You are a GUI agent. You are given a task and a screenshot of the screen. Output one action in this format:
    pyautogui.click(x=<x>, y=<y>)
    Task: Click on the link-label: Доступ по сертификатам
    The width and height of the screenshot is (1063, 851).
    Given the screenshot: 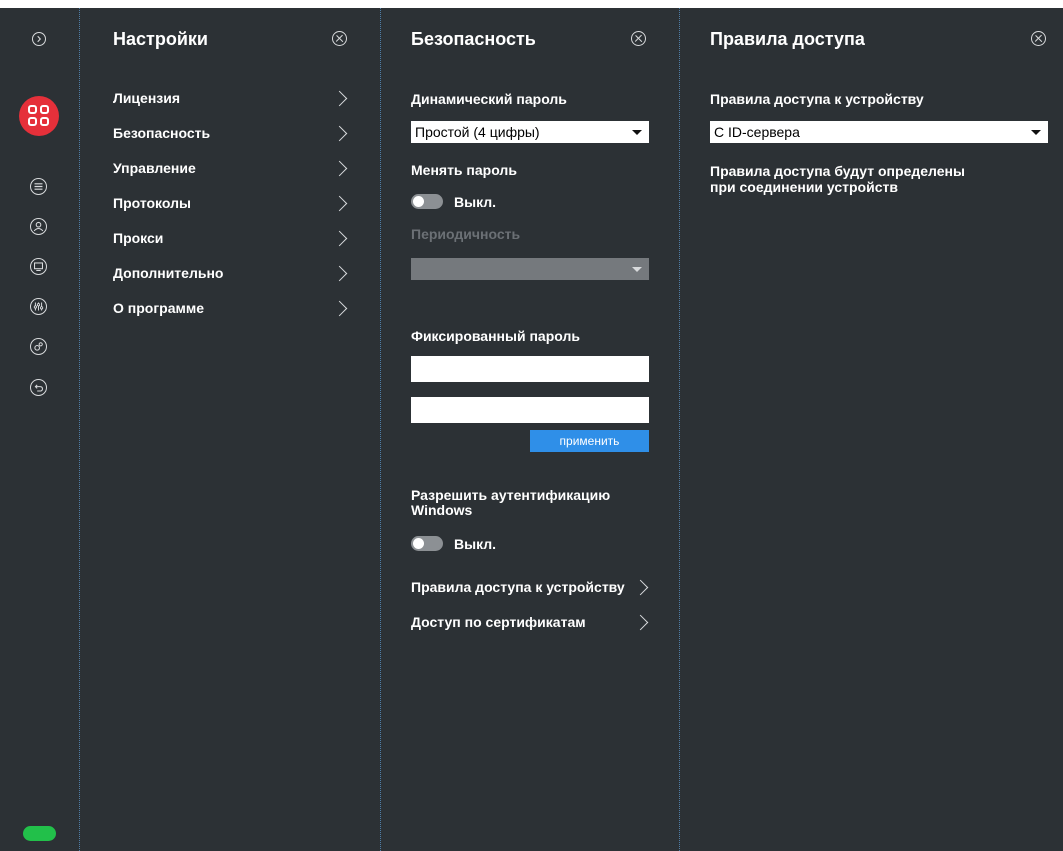 What is the action you would take?
    pyautogui.click(x=498, y=622)
    